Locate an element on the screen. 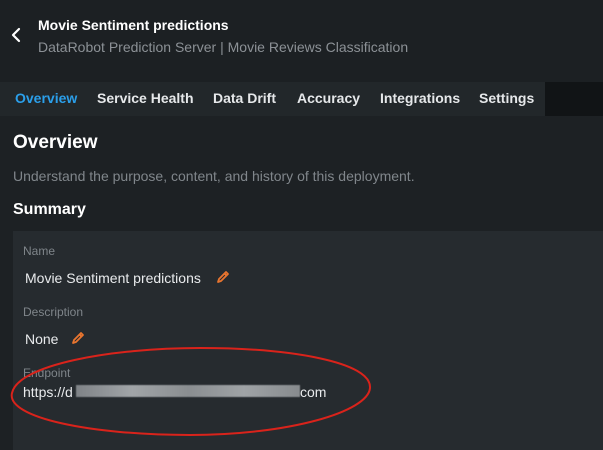 This screenshot has height=450, width=603. tab-overview: Overview is located at coordinates (46, 98).